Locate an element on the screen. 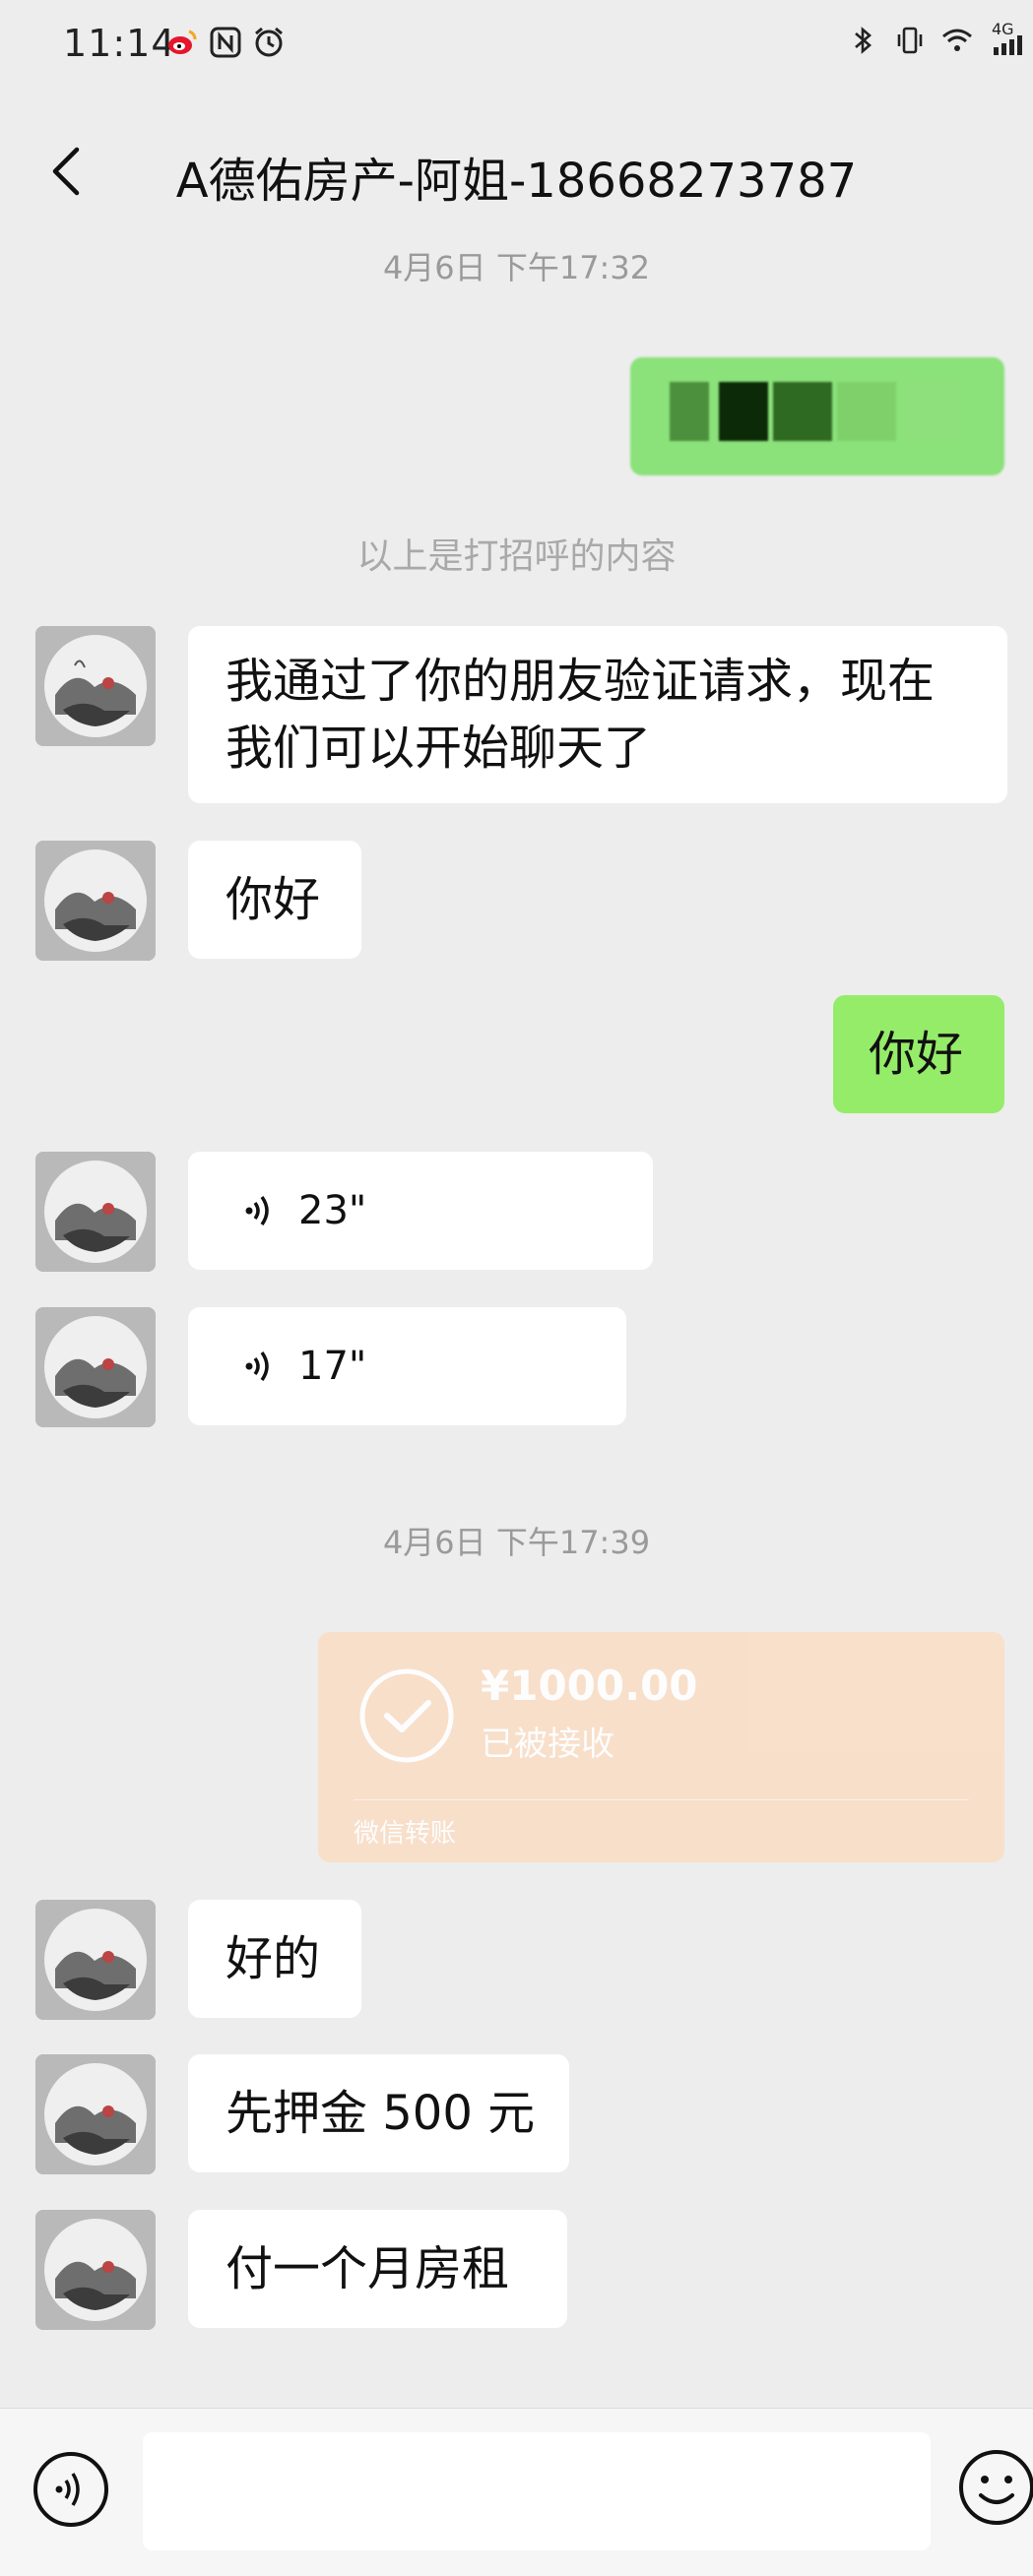 This screenshot has height=2576, width=1033. bluetooth-icon is located at coordinates (864, 41).